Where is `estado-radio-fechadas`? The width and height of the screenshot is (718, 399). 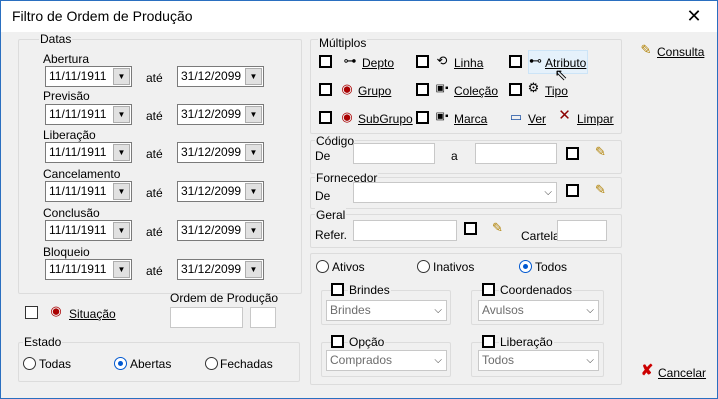 estado-radio-fechadas is located at coordinates (211, 363).